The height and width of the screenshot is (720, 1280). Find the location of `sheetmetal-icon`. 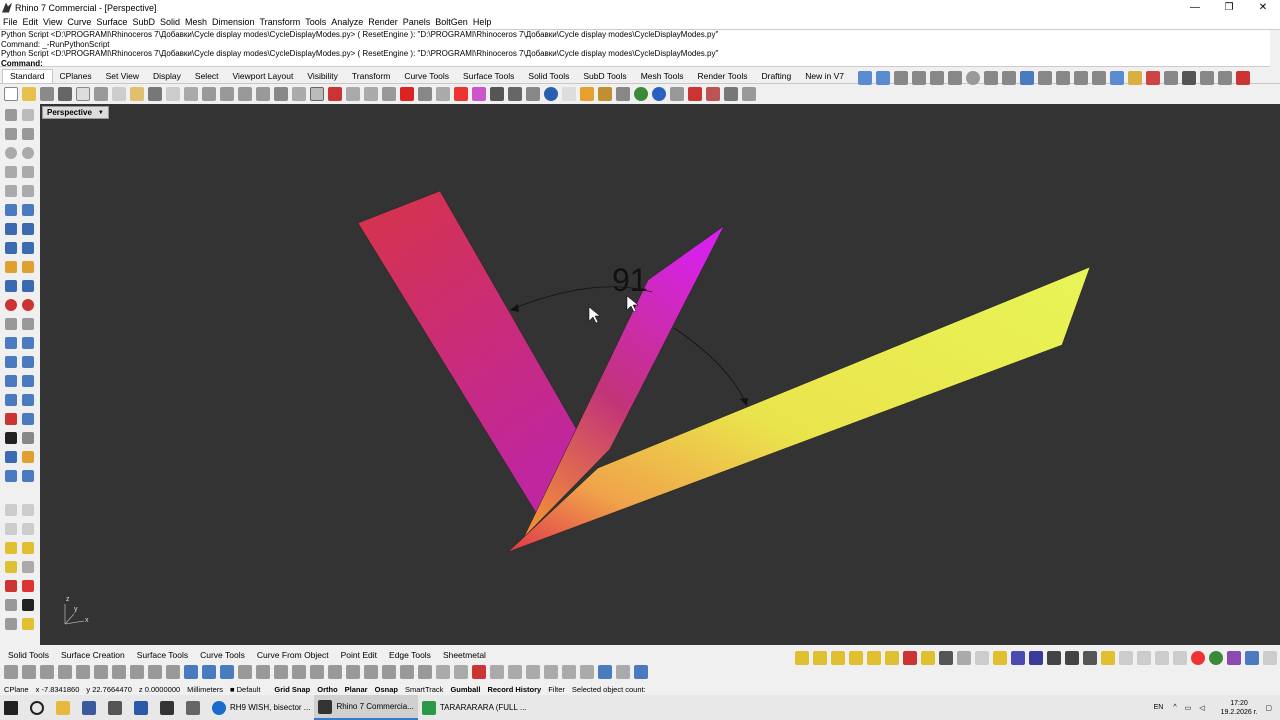

sheetmetal-icon is located at coordinates (623, 672).